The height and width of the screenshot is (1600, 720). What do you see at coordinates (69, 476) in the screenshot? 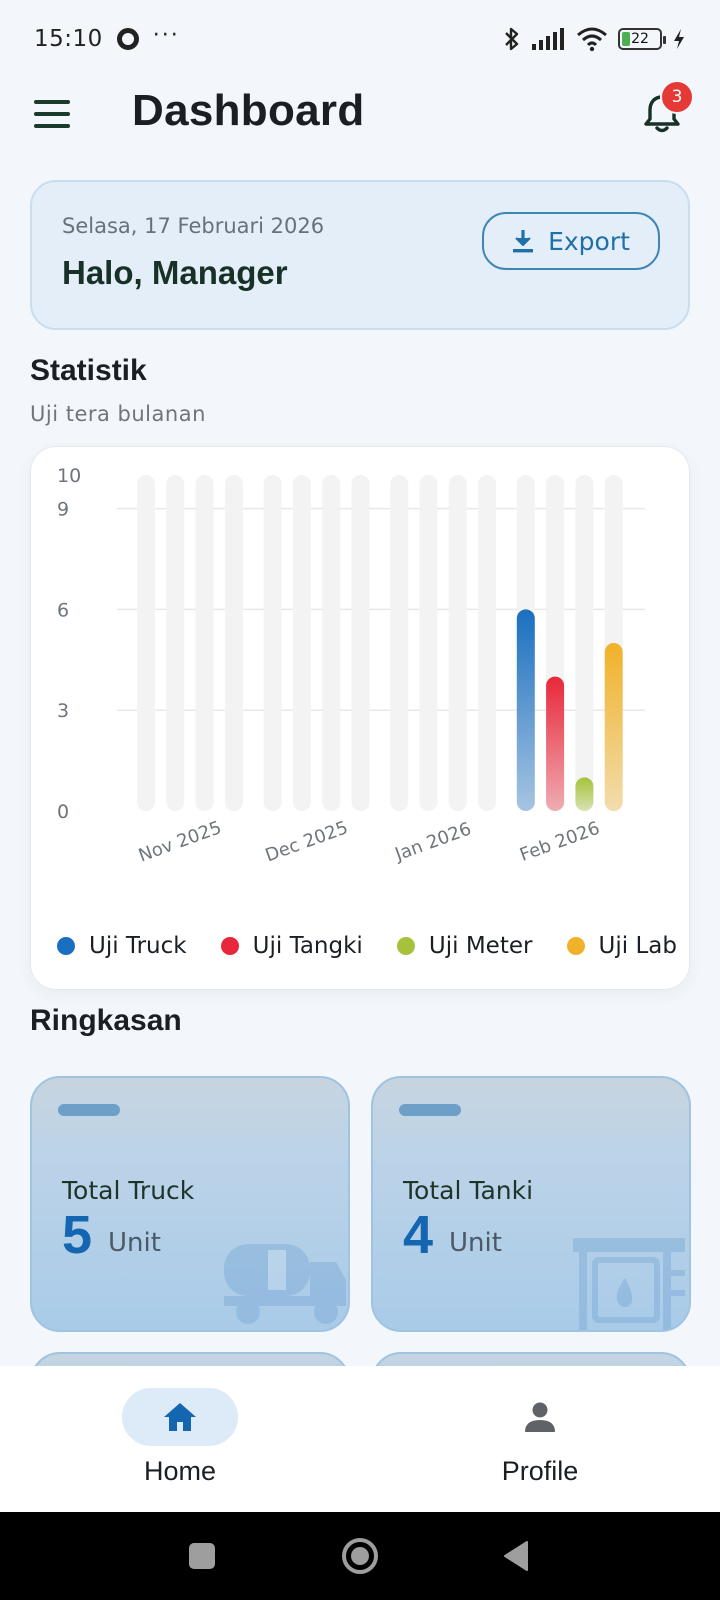
I see `y-tick-label: 10` at bounding box center [69, 476].